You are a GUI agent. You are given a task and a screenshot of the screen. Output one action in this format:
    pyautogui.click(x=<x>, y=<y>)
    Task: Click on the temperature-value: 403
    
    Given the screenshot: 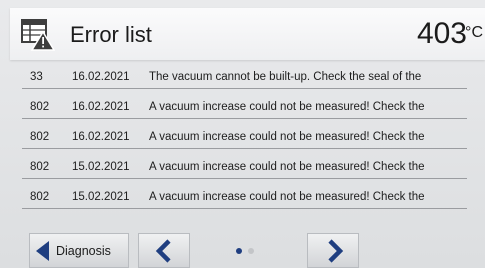 What is the action you would take?
    pyautogui.click(x=441, y=33)
    